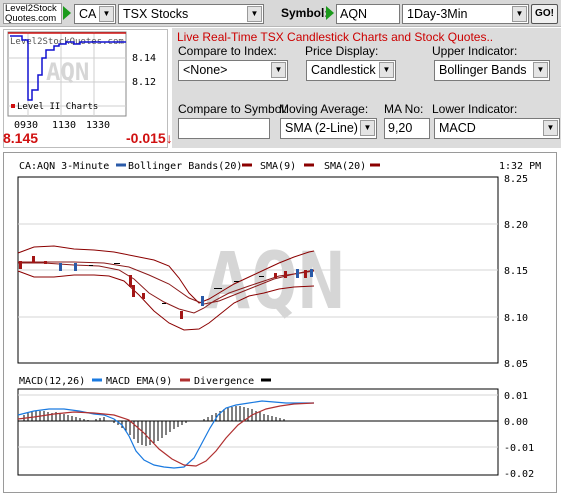 The width and height of the screenshot is (561, 497). What do you see at coordinates (519, 448) in the screenshot?
I see `macd-tick: -0.01` at bounding box center [519, 448].